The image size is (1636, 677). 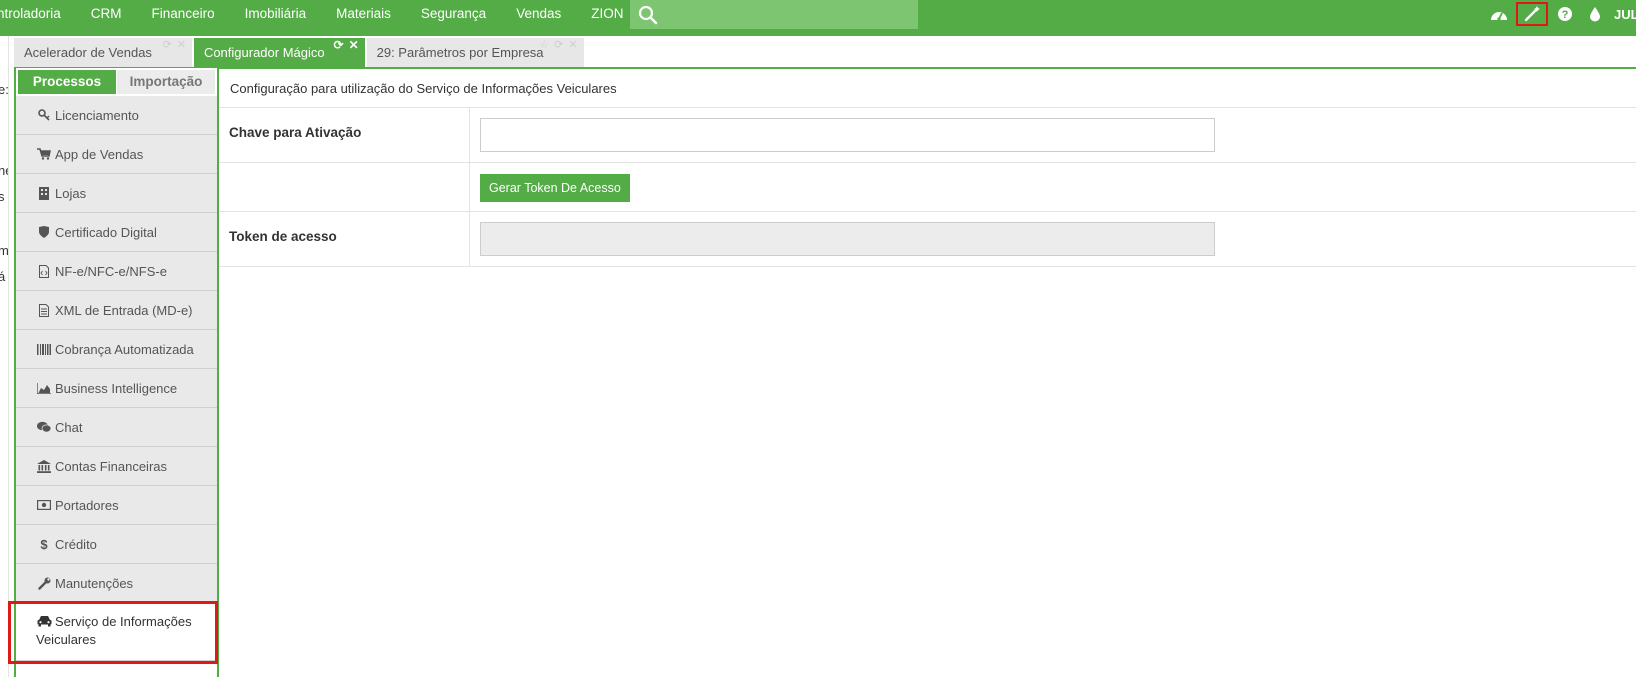 What do you see at coordinates (106, 232) in the screenshot?
I see `sidebar-item-label: Certificado Digital` at bounding box center [106, 232].